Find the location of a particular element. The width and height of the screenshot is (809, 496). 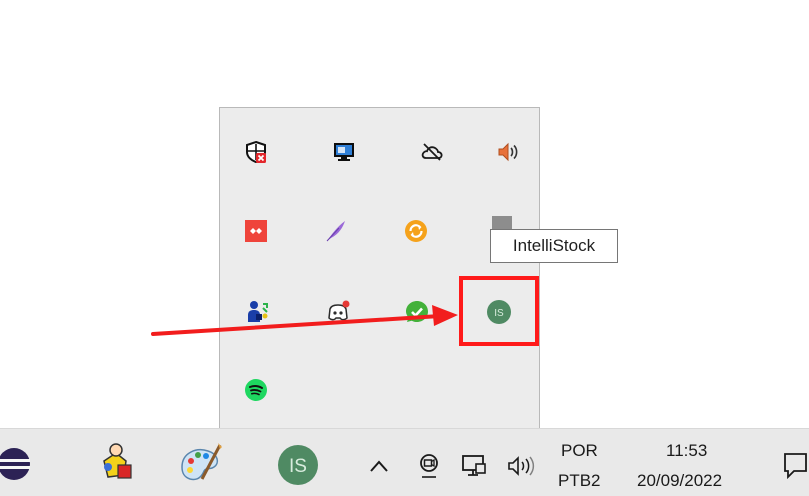

sync-icon is located at coordinates (416, 231).